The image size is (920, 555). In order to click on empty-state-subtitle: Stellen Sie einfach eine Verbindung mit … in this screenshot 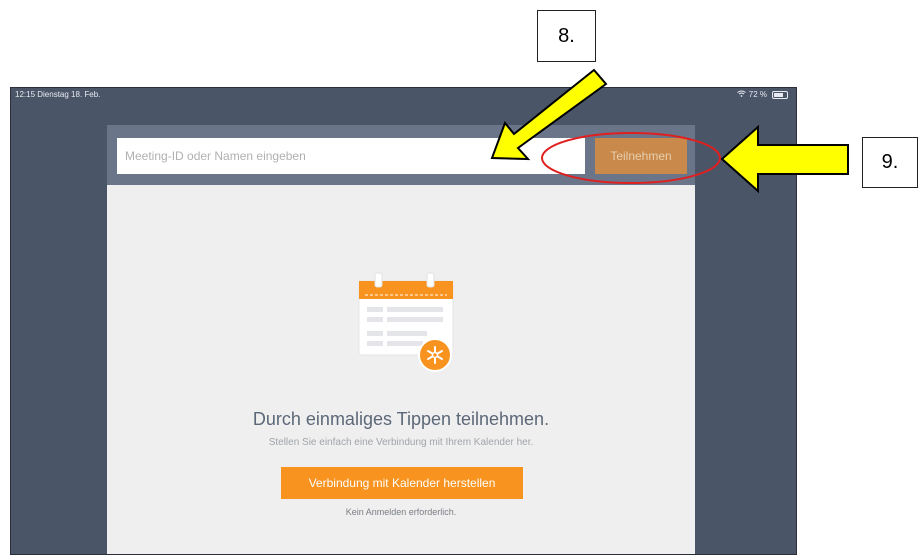, I will do `click(401, 442)`.